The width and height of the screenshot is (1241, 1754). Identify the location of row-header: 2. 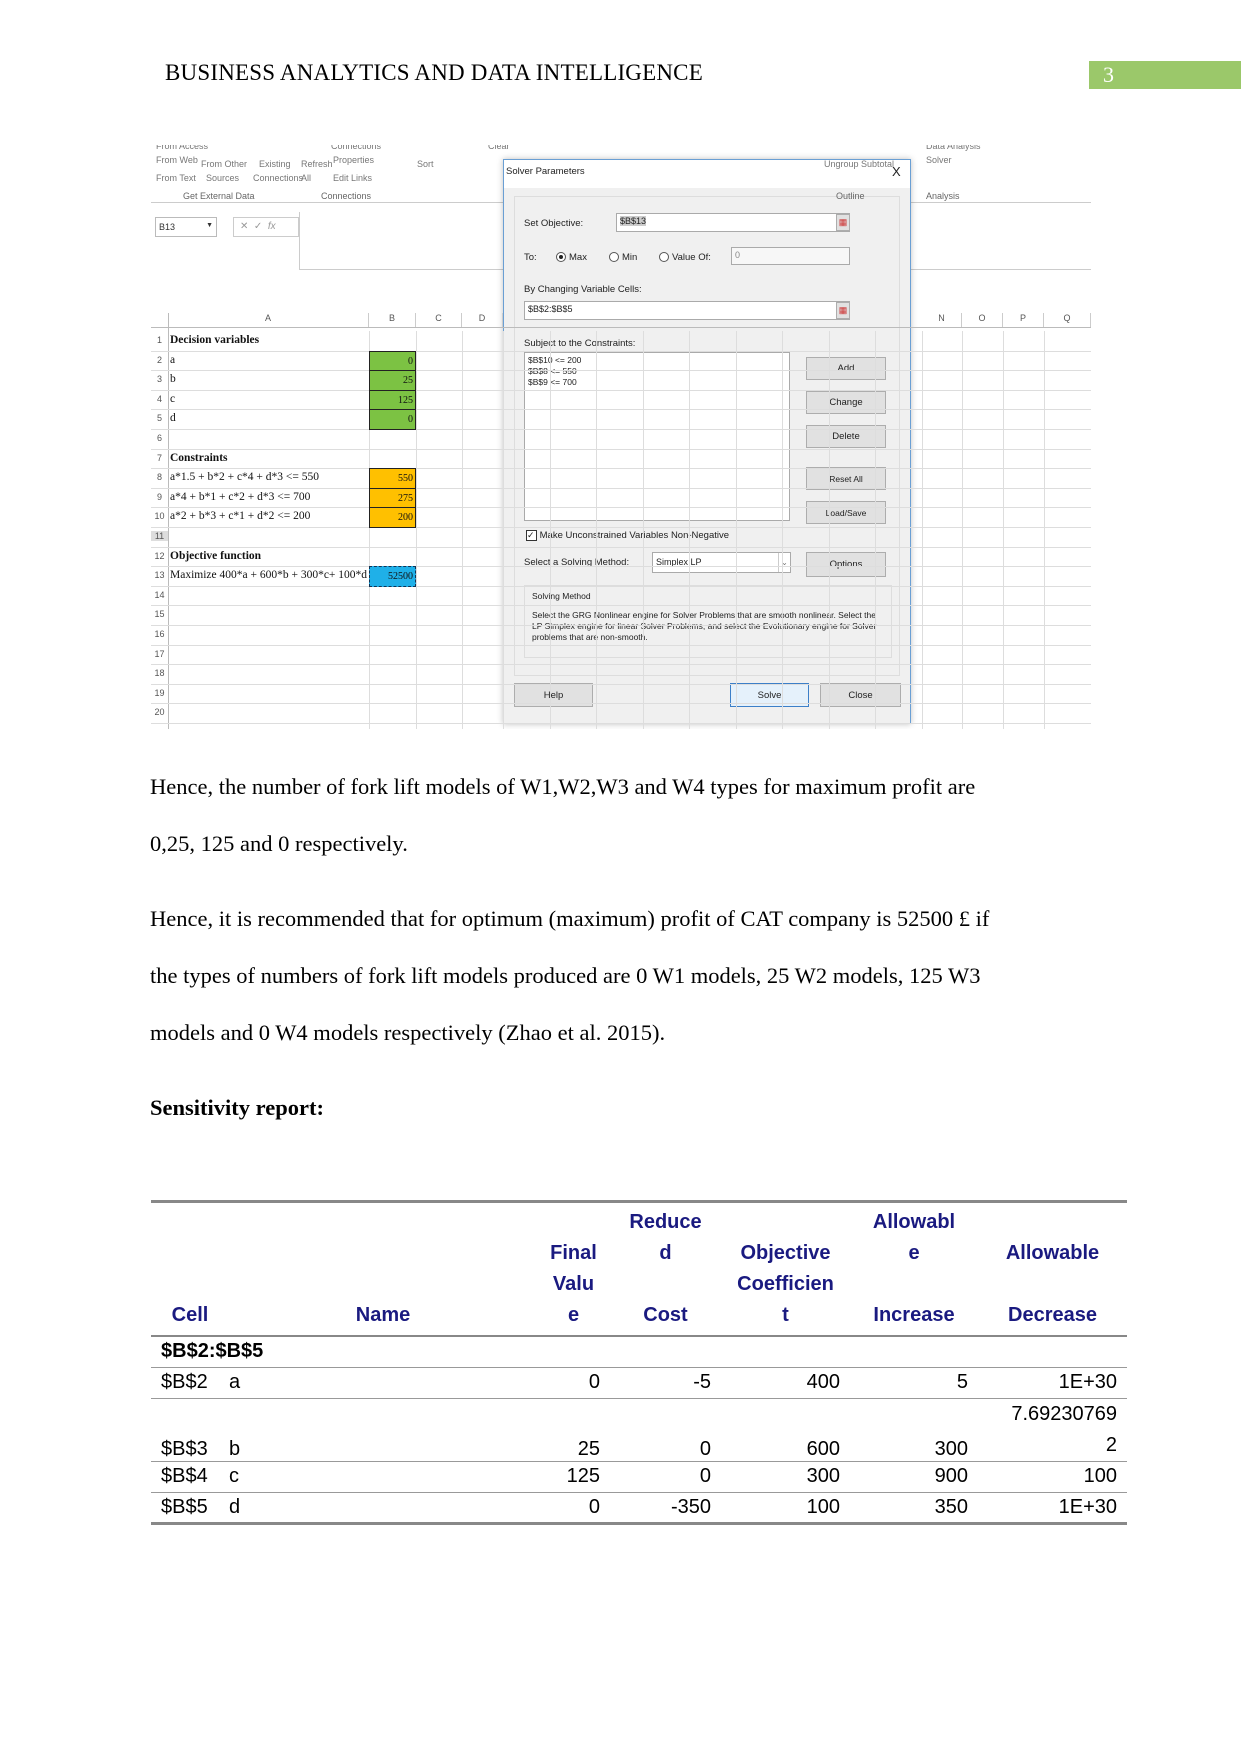
(159, 360).